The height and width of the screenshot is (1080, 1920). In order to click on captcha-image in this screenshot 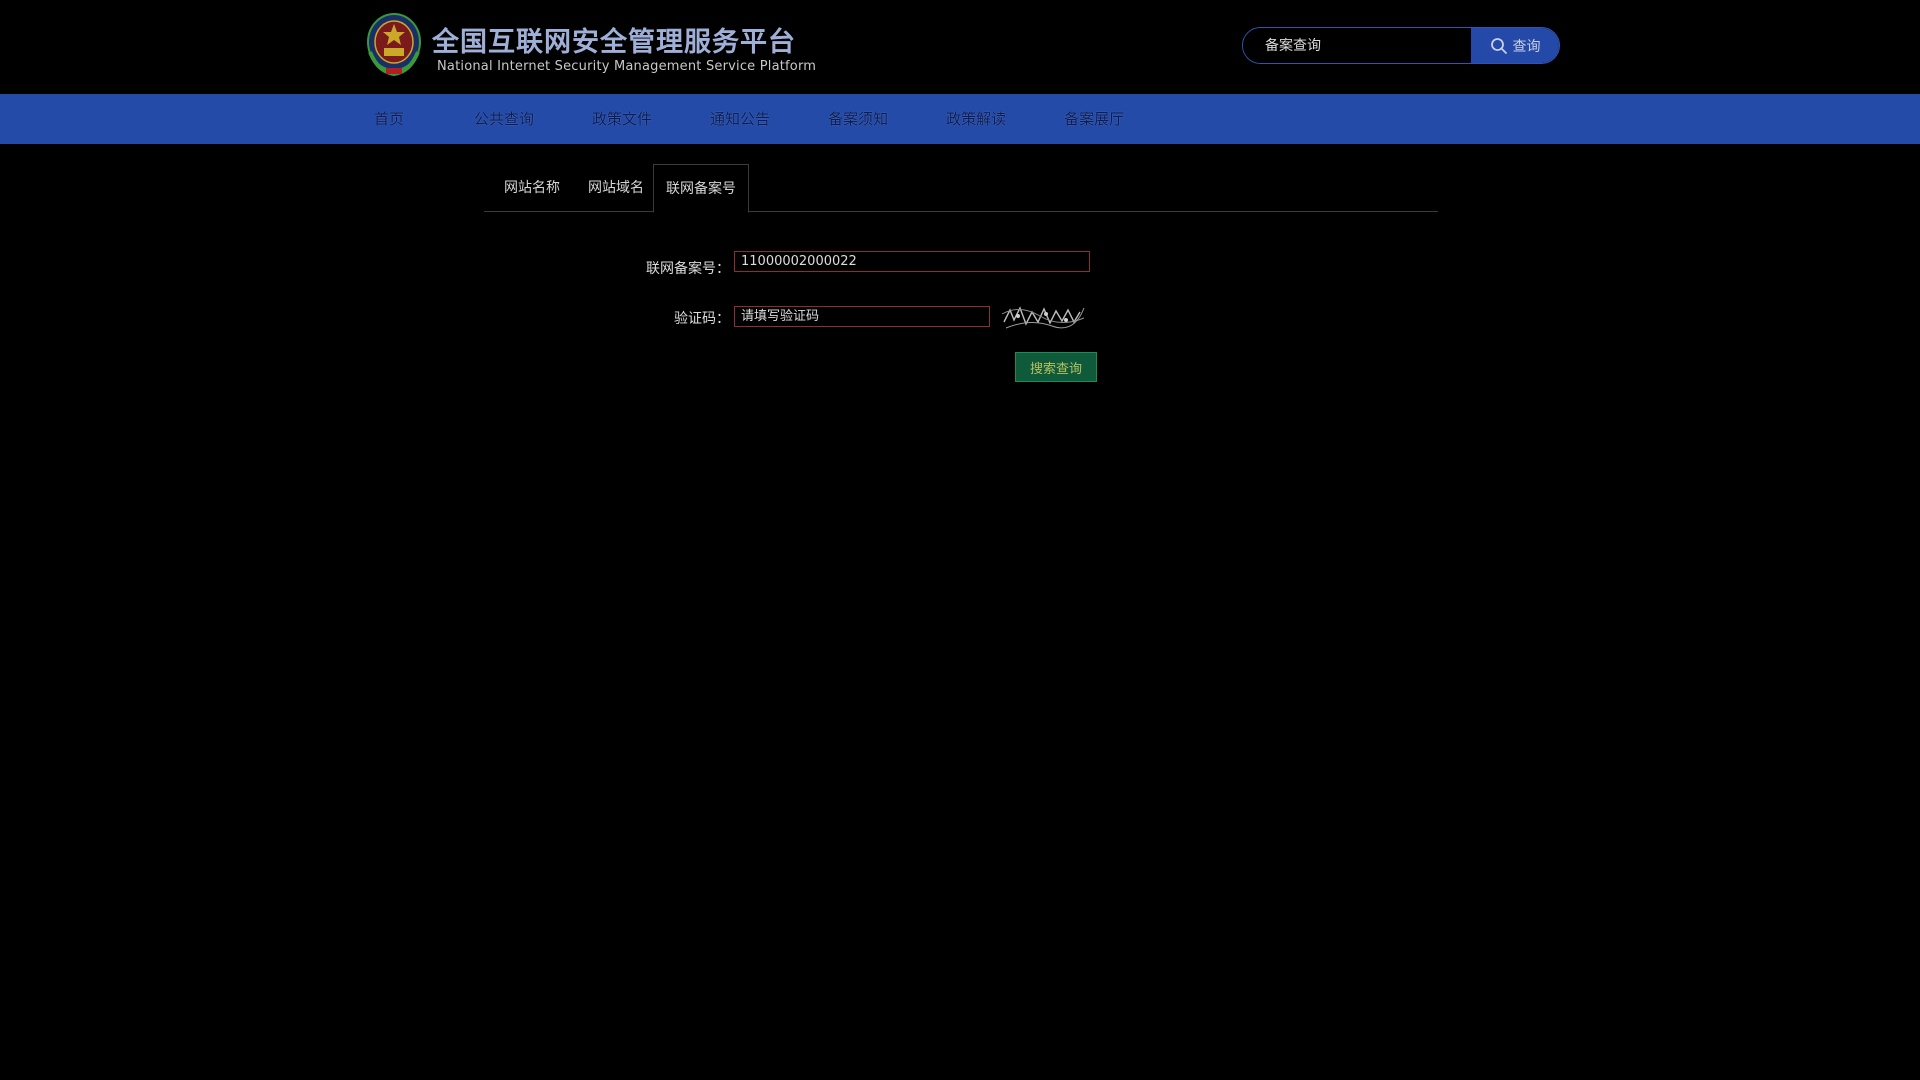, I will do `click(1043, 316)`.